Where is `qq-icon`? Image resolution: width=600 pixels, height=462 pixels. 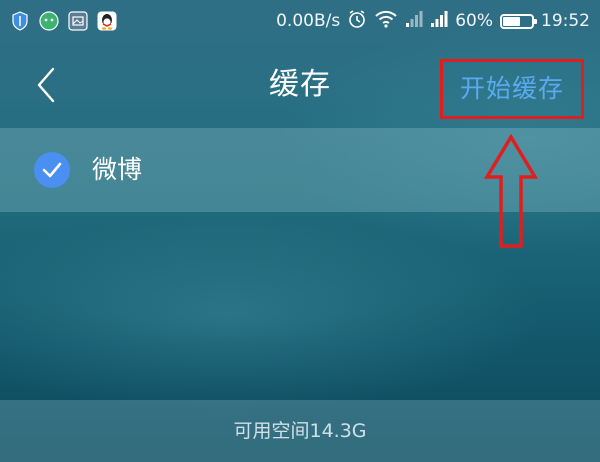
qq-icon is located at coordinates (107, 21).